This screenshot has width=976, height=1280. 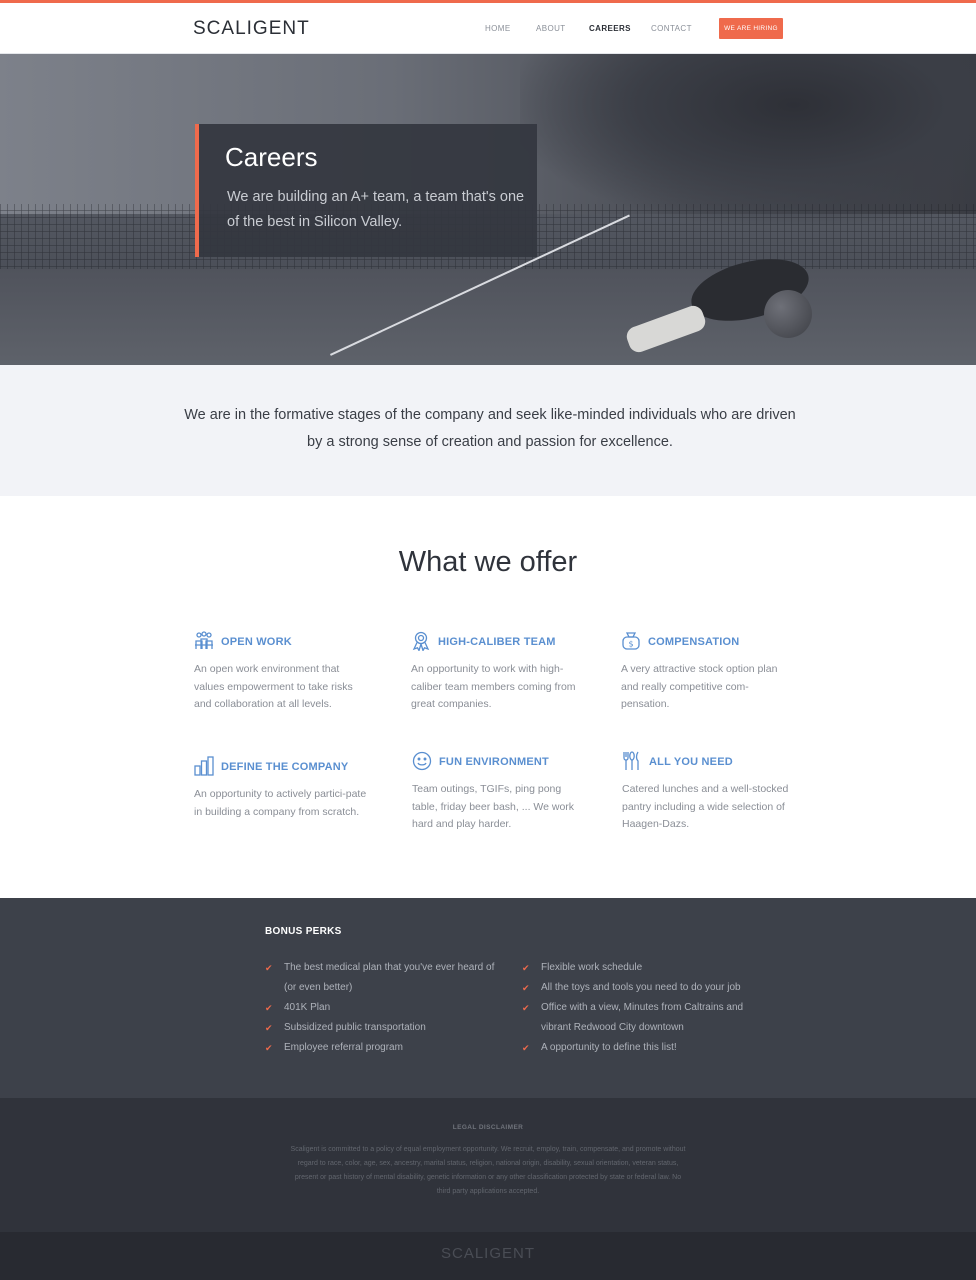 What do you see at coordinates (271, 157) in the screenshot?
I see `page-title: Careers` at bounding box center [271, 157].